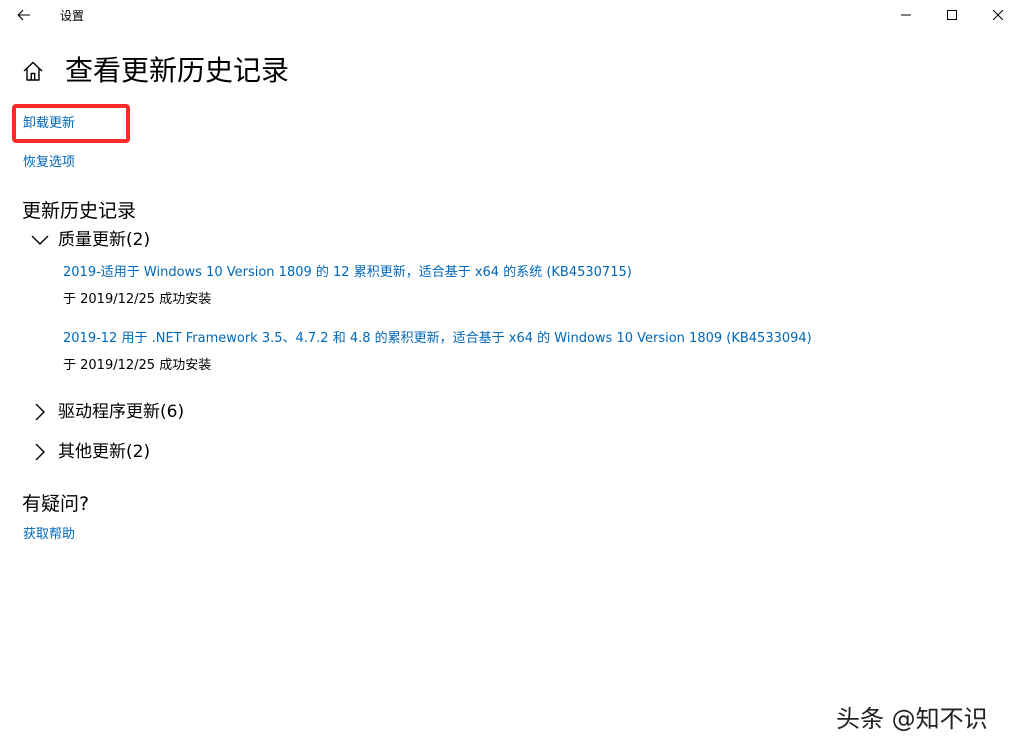  Describe the element at coordinates (56, 504) in the screenshot. I see `help-heading: 有疑问?` at that location.